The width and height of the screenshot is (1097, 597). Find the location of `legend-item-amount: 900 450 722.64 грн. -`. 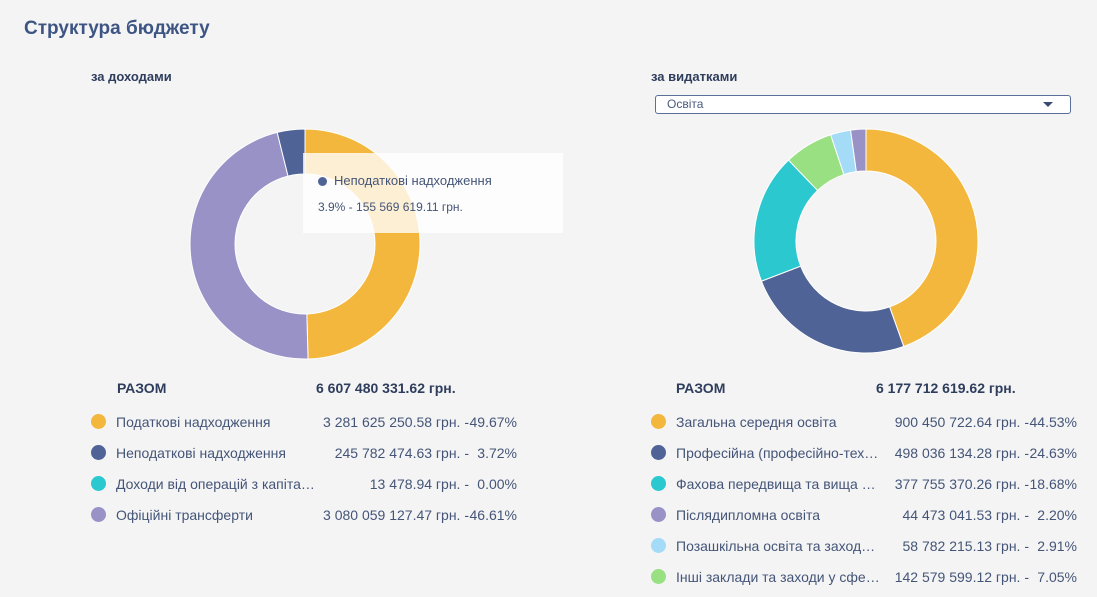

legend-item-amount: 900 450 722.64 грн. - is located at coordinates (961, 422).